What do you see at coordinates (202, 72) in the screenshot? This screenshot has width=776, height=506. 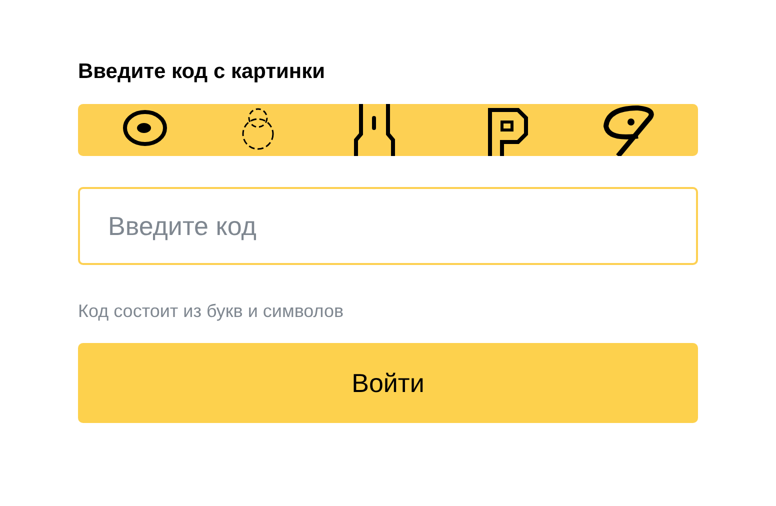 I see `form-title: Введите код с картинки` at bounding box center [202, 72].